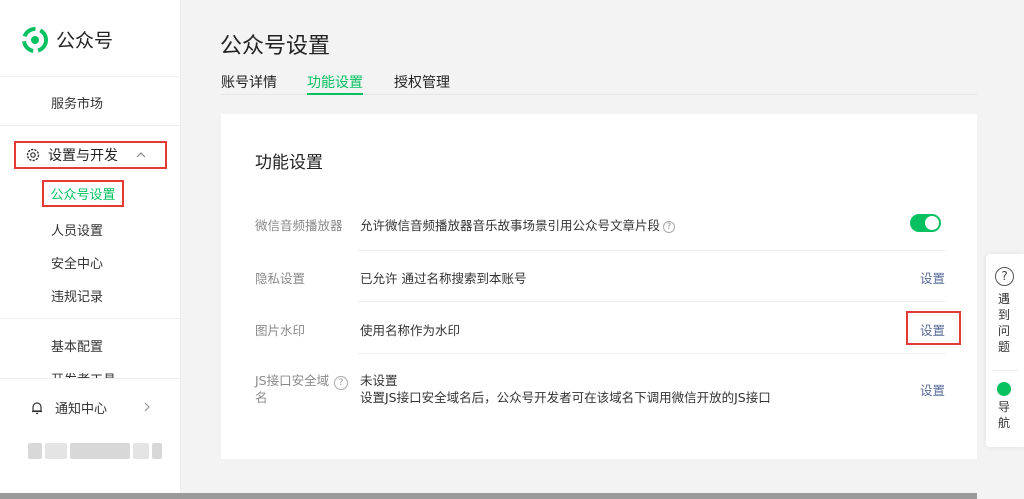 The height and width of the screenshot is (499, 1024). I want to click on sidebar-group-settings-dev: 设置与开发, so click(90, 155).